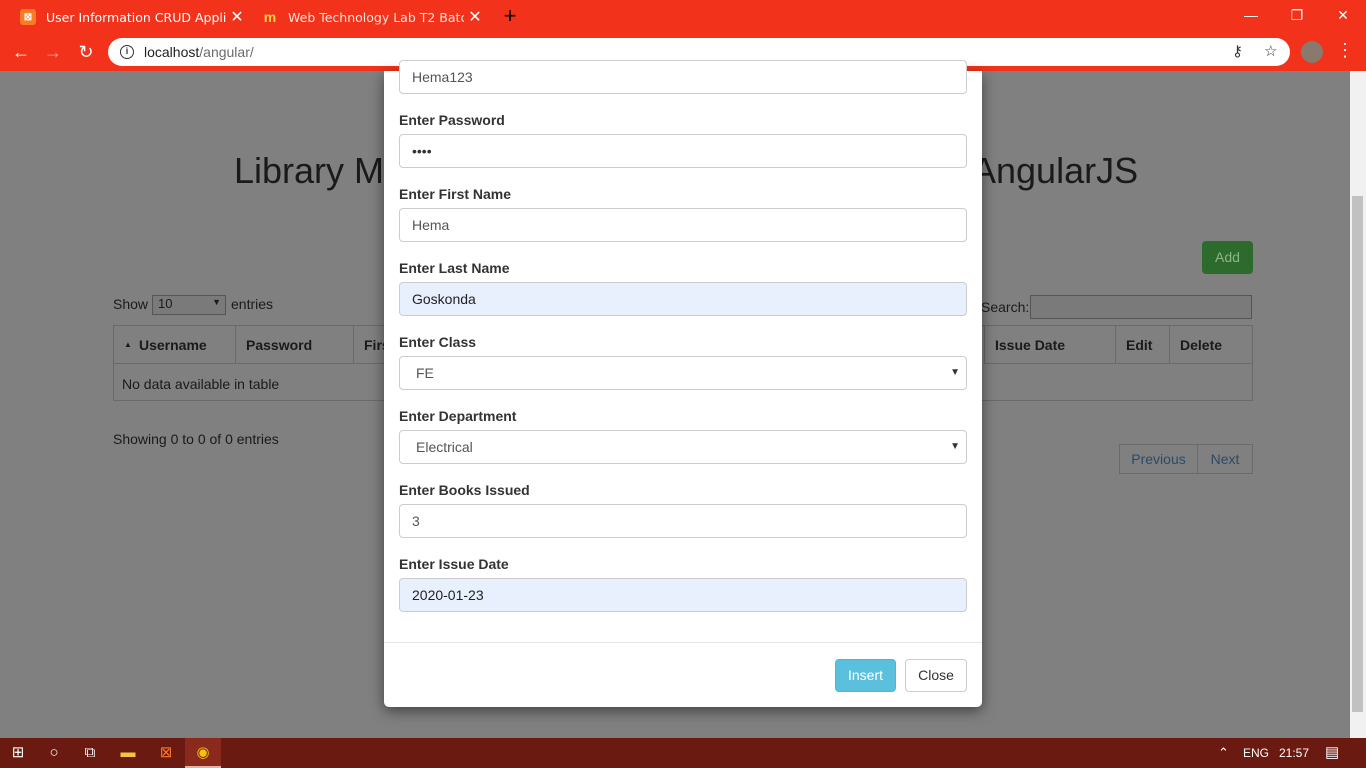  Describe the element at coordinates (683, 373) in the screenshot. I see `class-select: FE ▼` at that location.